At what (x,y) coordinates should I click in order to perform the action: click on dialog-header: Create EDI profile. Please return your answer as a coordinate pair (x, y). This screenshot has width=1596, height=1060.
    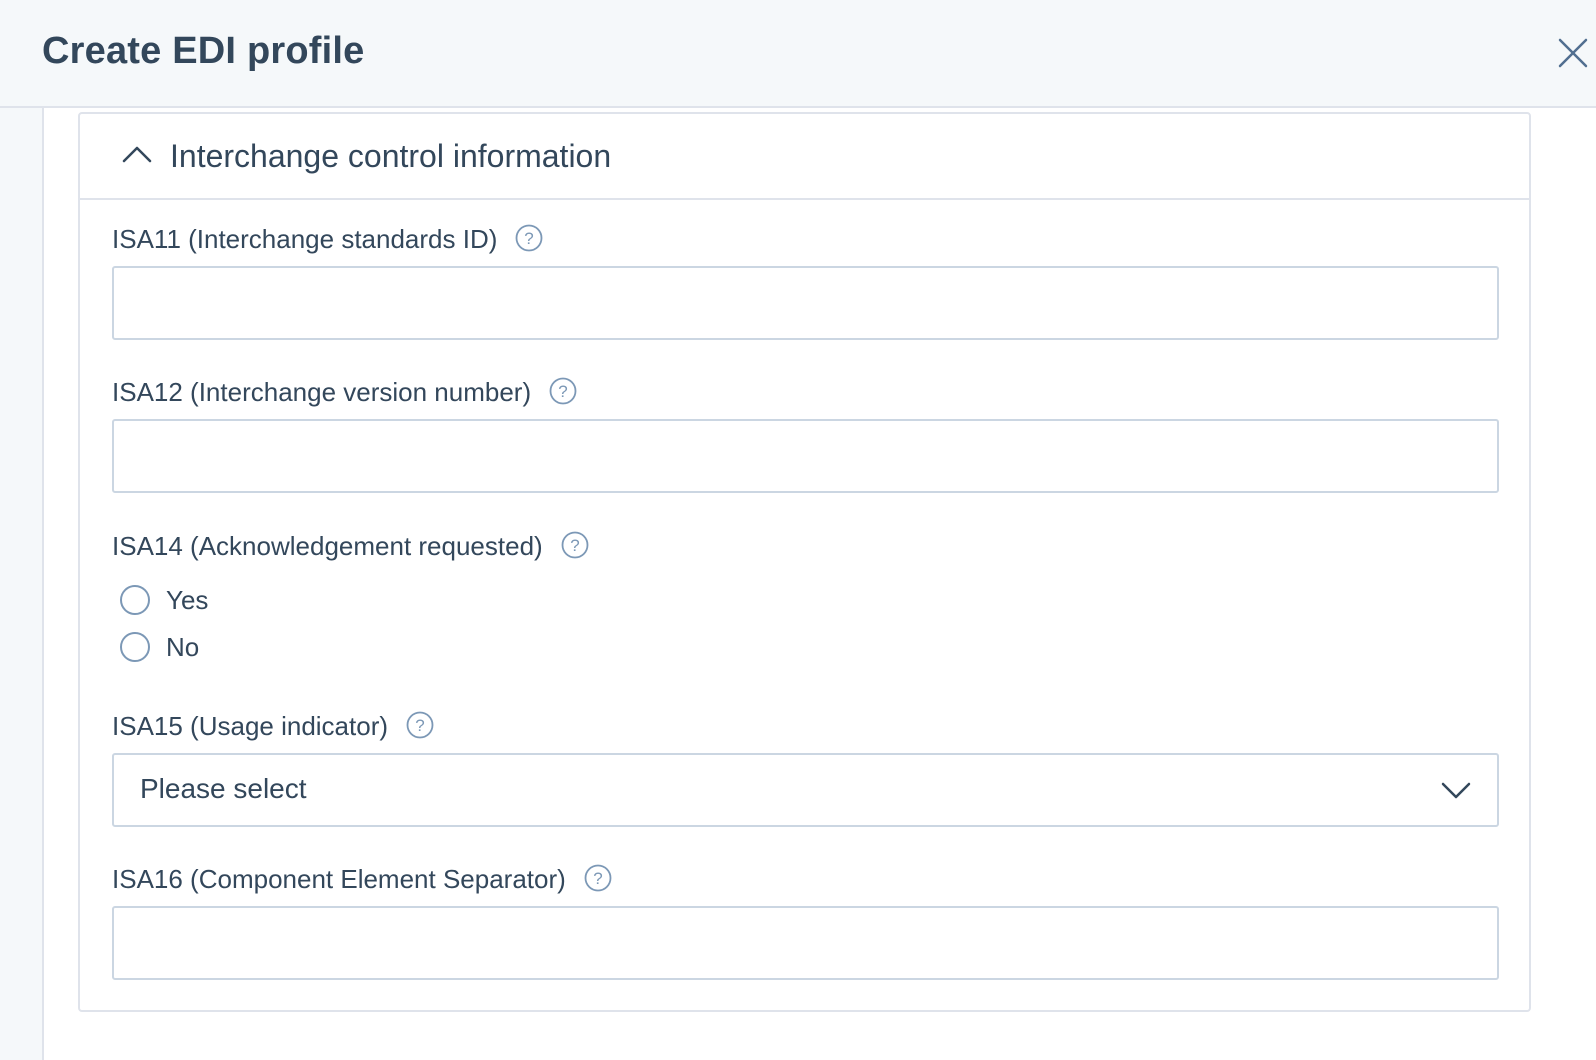
    Looking at the image, I should click on (798, 54).